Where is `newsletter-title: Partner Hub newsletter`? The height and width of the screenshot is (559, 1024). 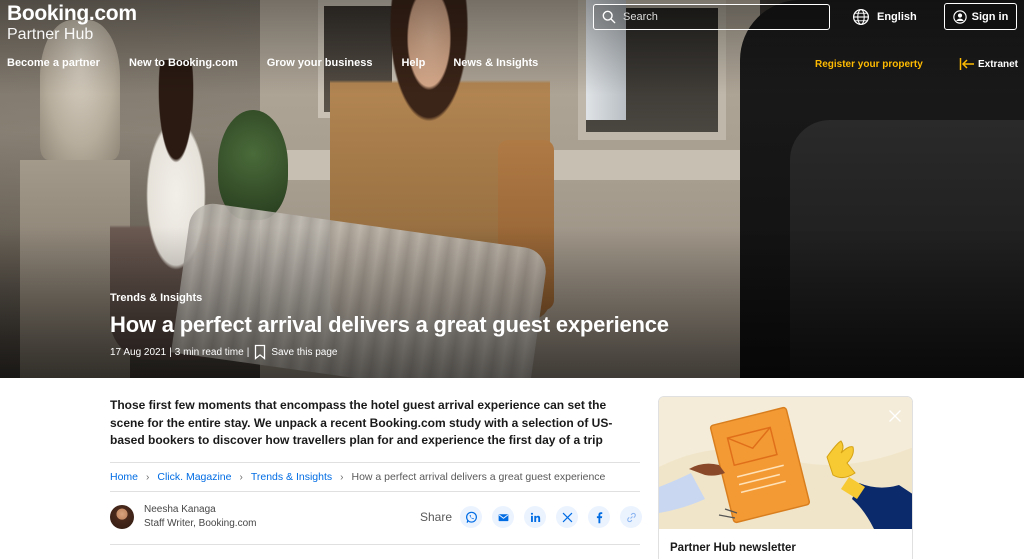 newsletter-title: Partner Hub newsletter is located at coordinates (733, 548).